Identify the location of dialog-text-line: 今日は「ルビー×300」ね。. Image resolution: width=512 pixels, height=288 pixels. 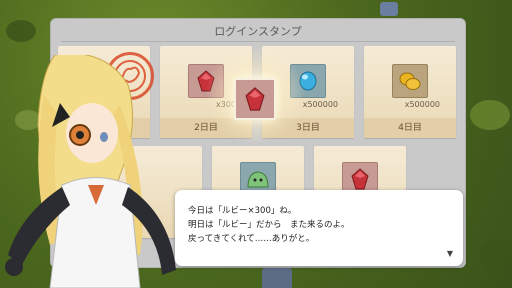
(242, 211).